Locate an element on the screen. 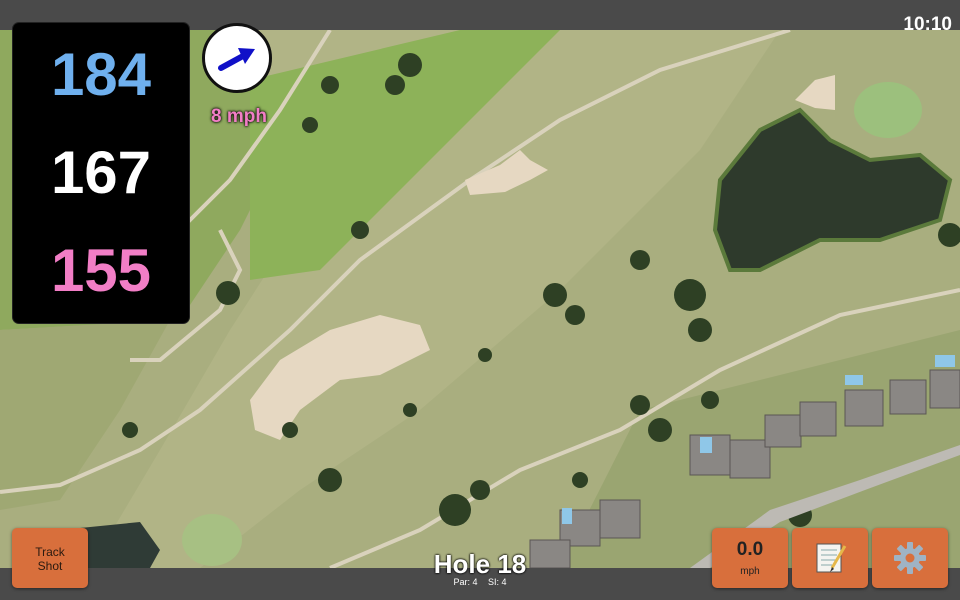 This screenshot has height=600, width=960. hole-info: Par: 4 SI: 4 is located at coordinates (480, 582).